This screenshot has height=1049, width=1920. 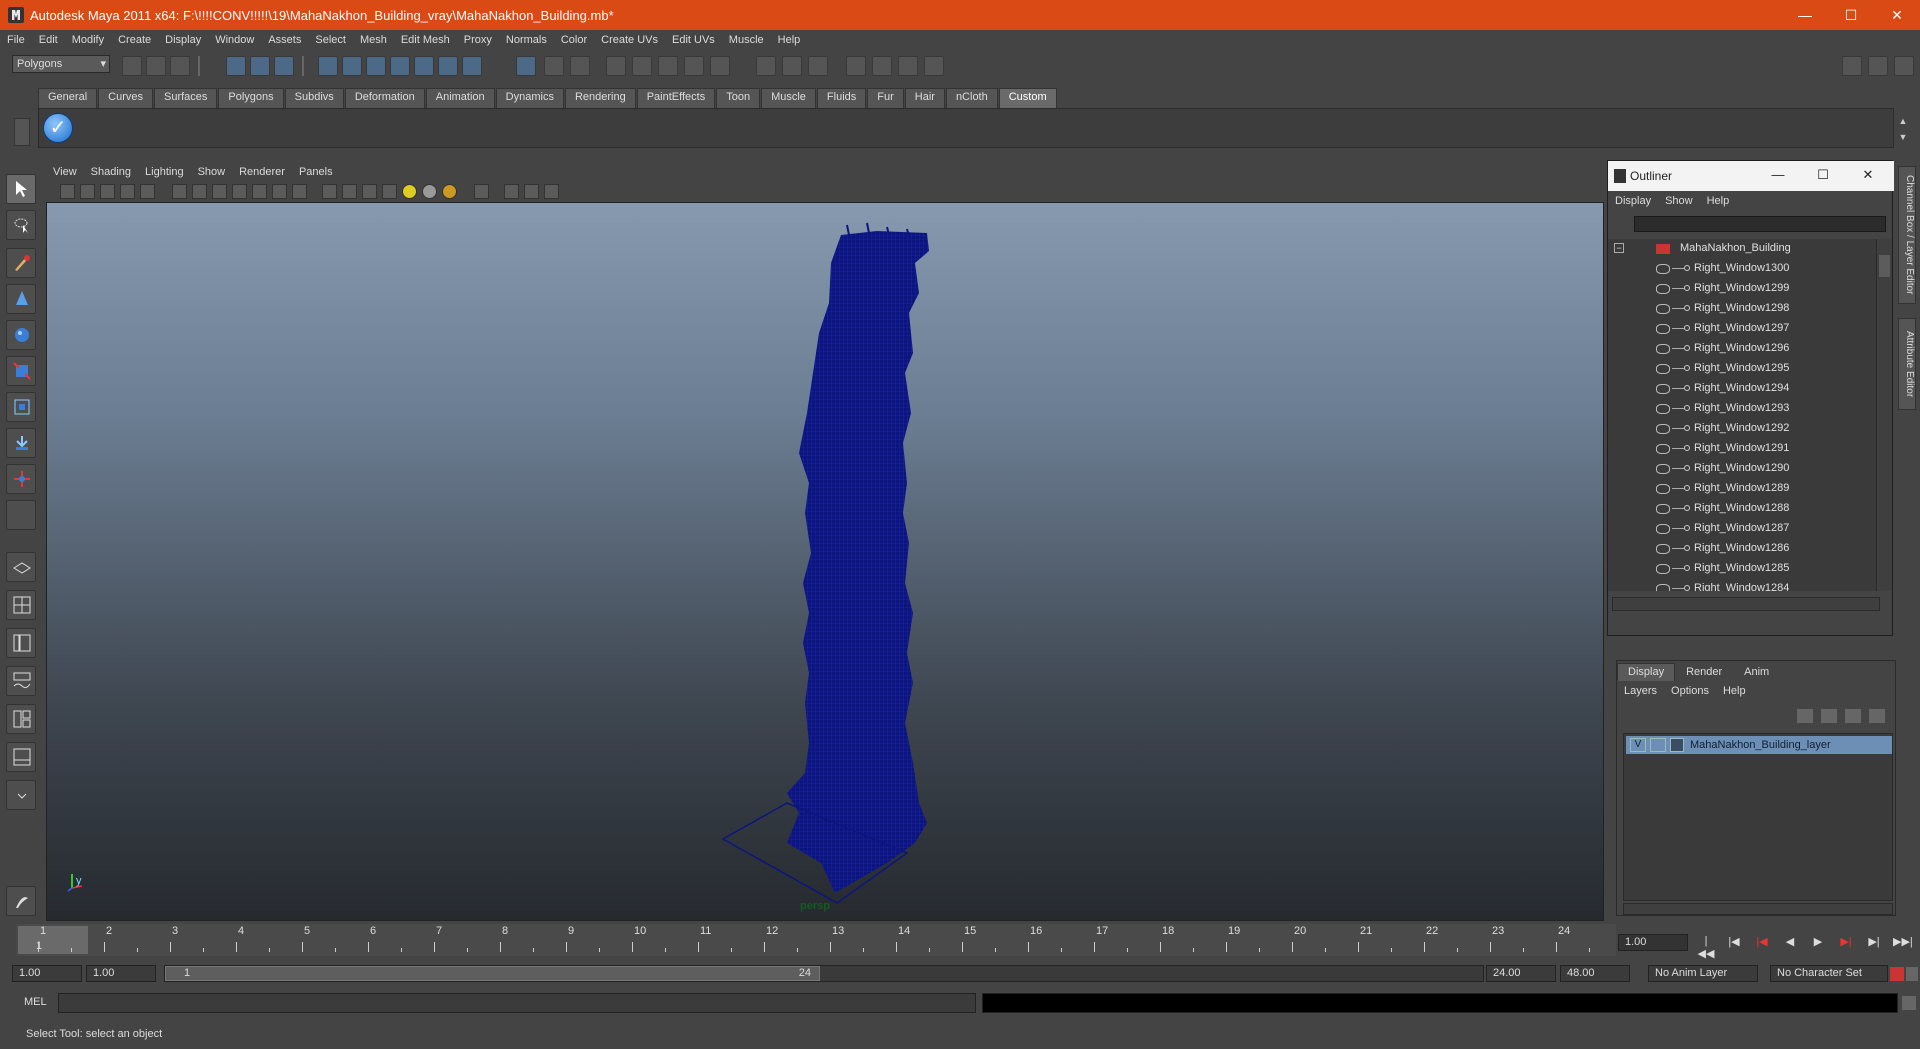 What do you see at coordinates (384, 98) in the screenshot?
I see `shelf-tab-deformation: Deformation` at bounding box center [384, 98].